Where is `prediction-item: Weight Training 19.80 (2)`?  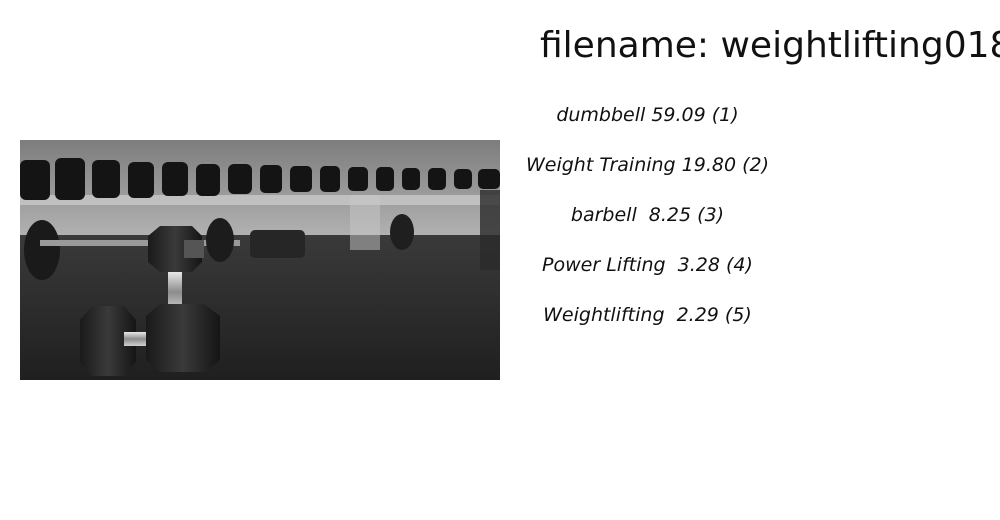
prediction-item: Weight Training 19.80 (2) is located at coordinates (647, 165).